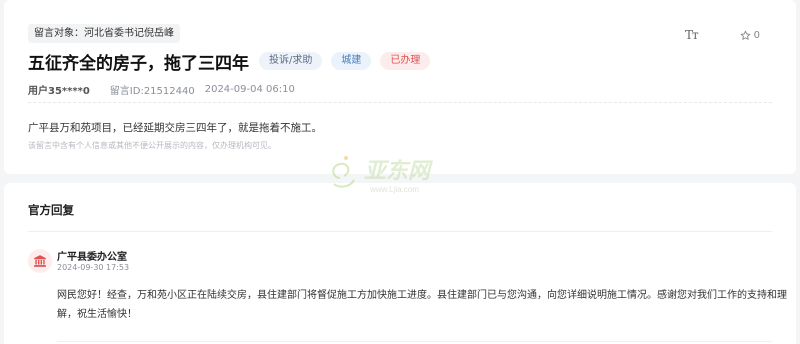  Describe the element at coordinates (51, 210) in the screenshot. I see `reply-section-title: 官方回复` at that location.